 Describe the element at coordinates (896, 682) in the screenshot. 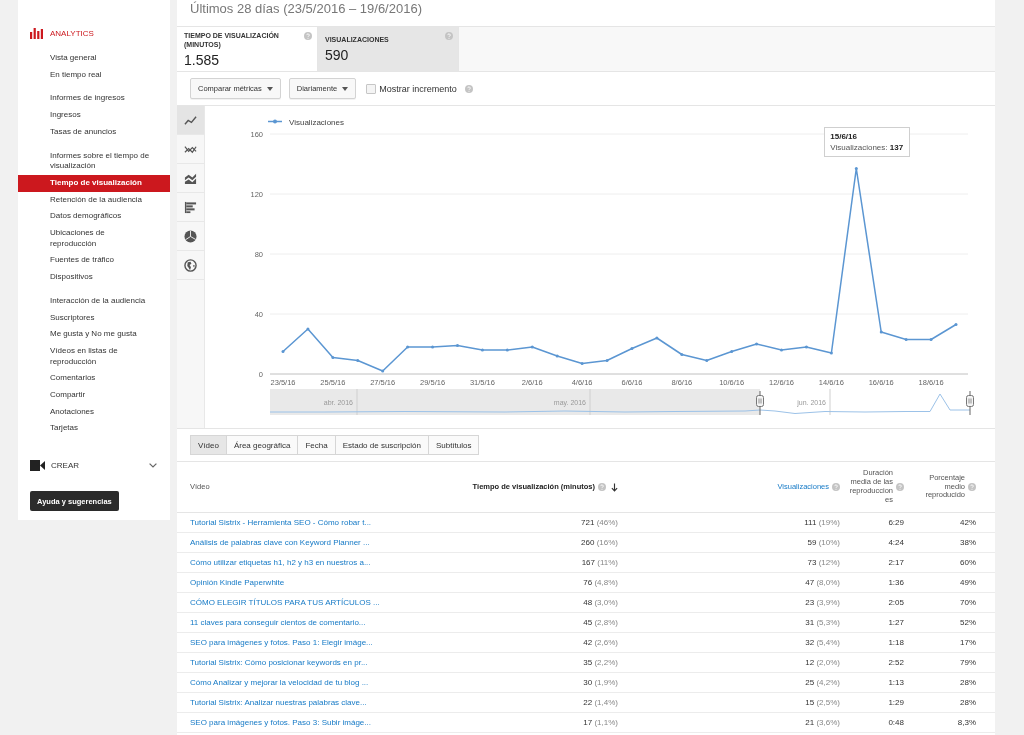

I see `table-cell-text: 1:13` at that location.